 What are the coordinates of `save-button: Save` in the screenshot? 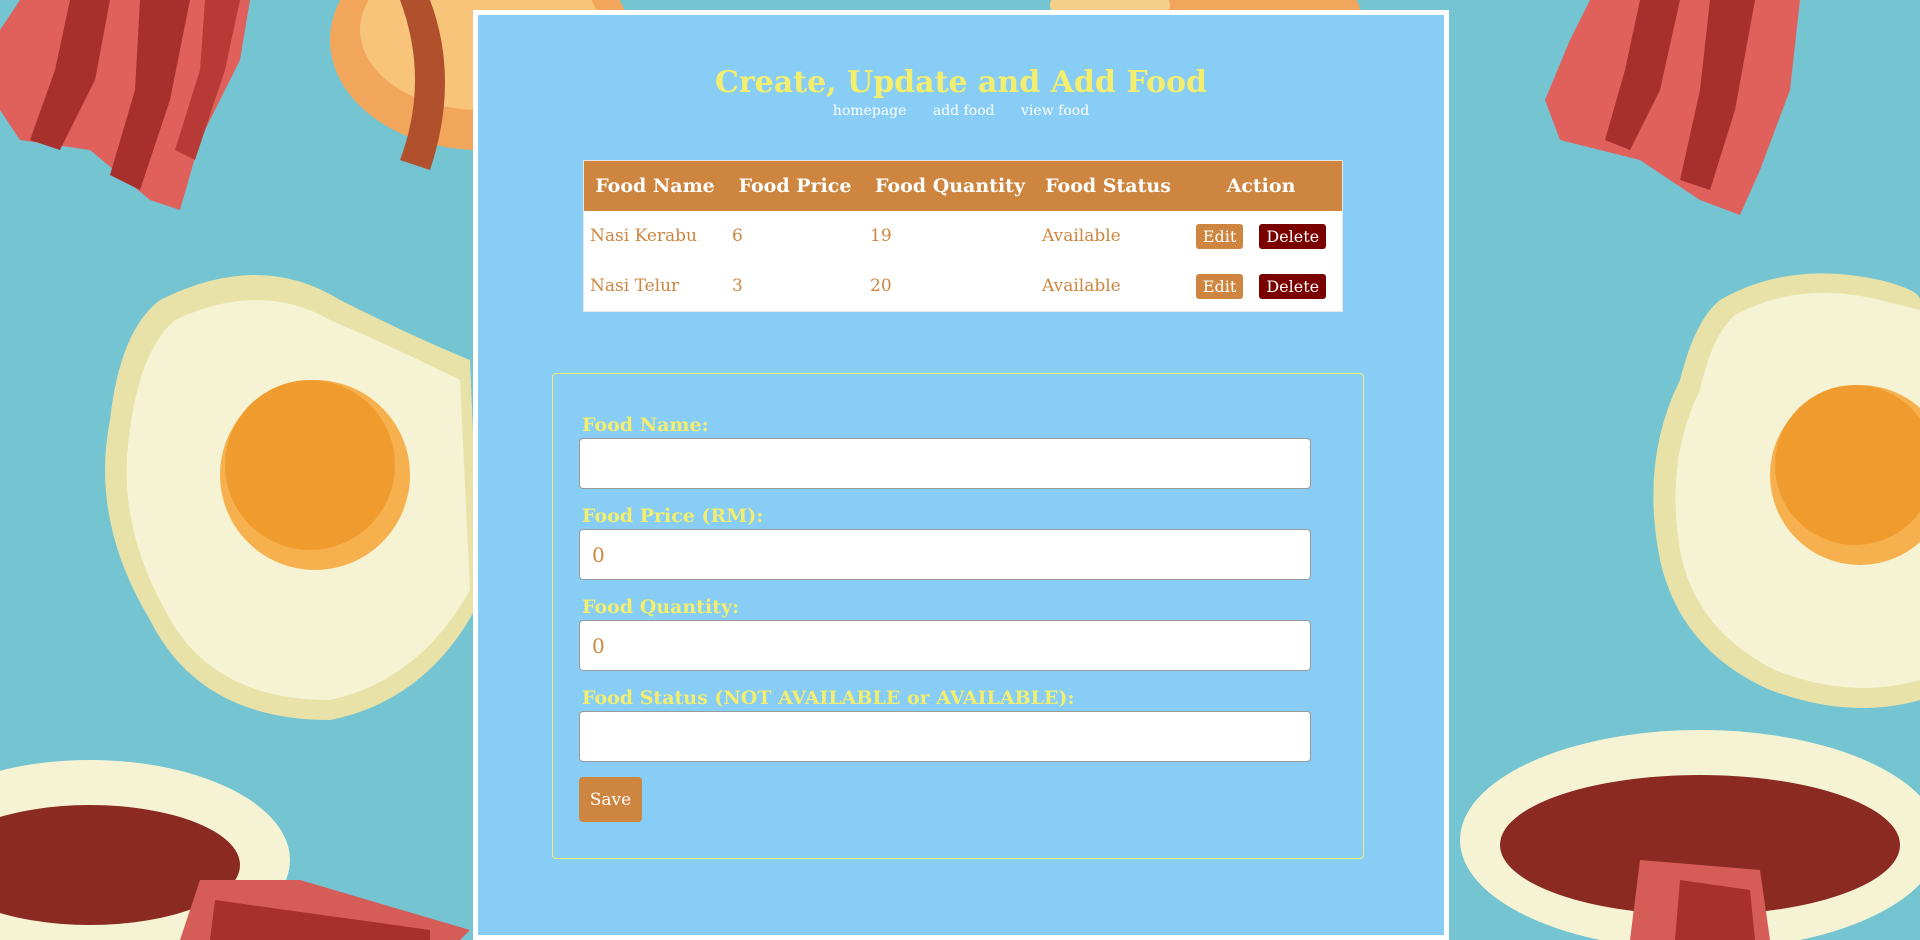 It's located at (610, 799).